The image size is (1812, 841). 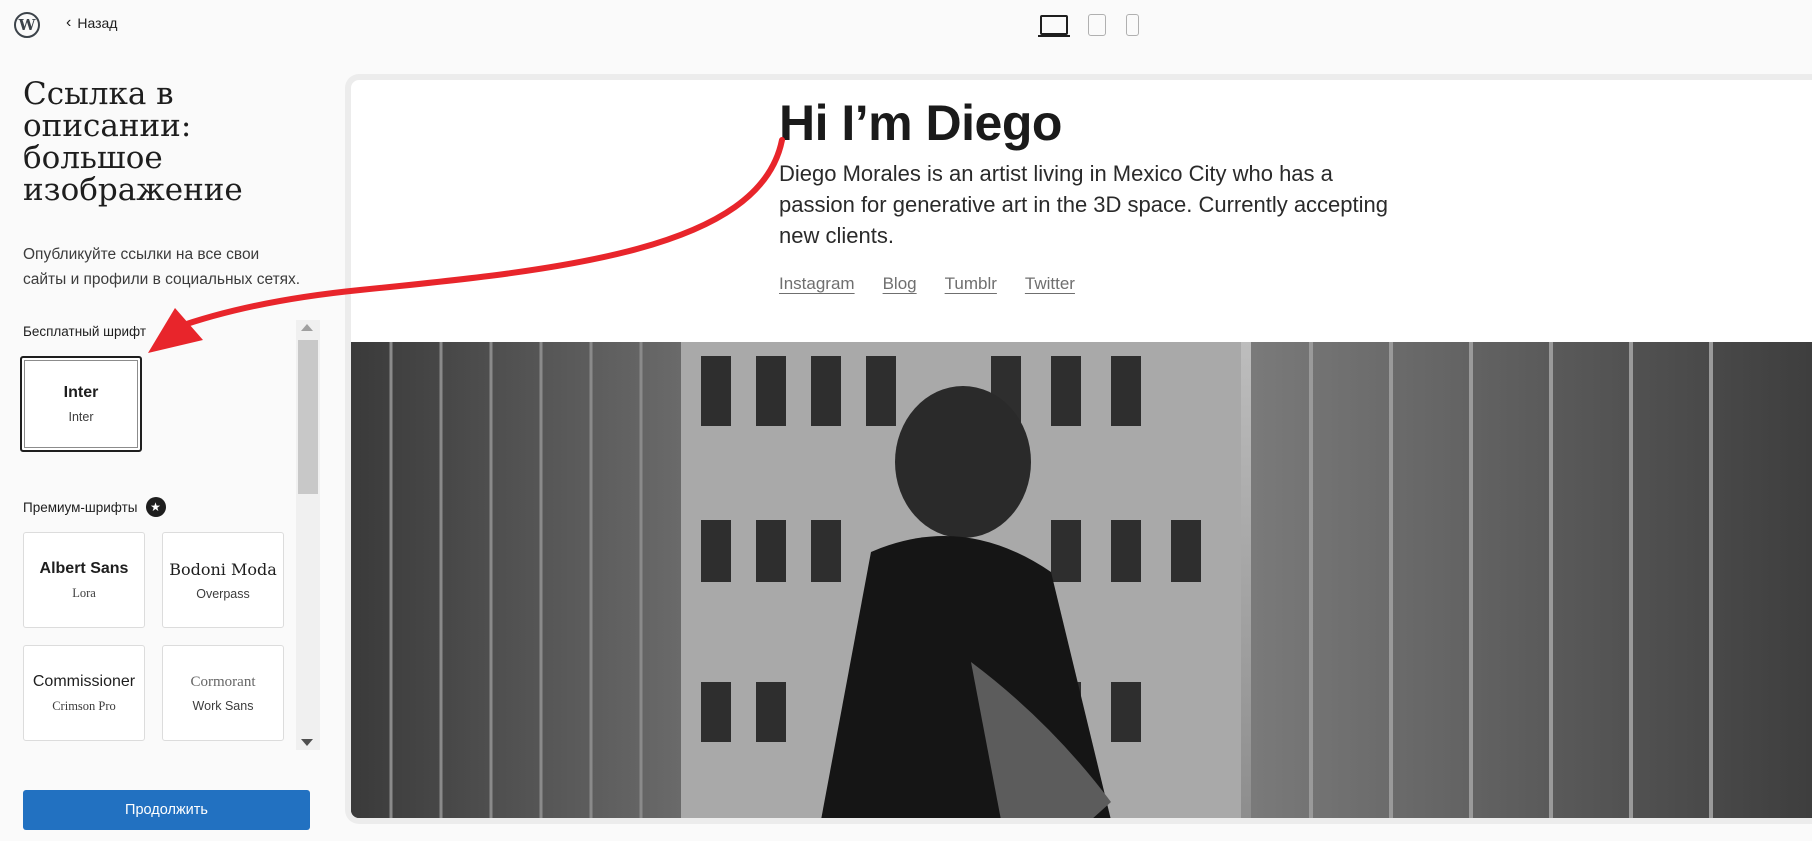 What do you see at coordinates (307, 327) in the screenshot?
I see `scroll-up-icon` at bounding box center [307, 327].